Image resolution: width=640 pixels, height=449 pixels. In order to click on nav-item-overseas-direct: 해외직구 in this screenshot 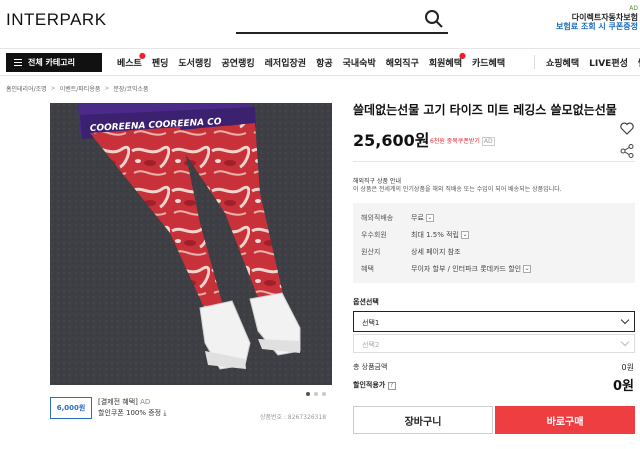, I will do `click(402, 62)`.